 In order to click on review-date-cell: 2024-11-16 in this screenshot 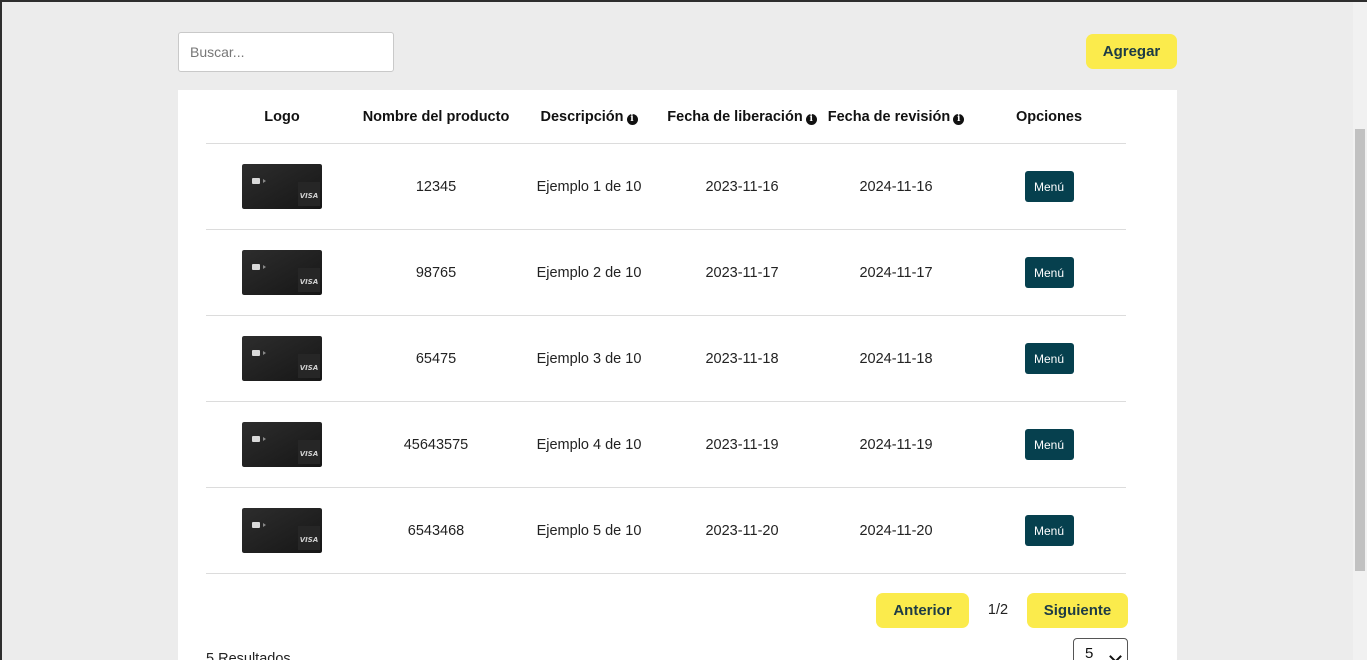, I will do `click(896, 186)`.